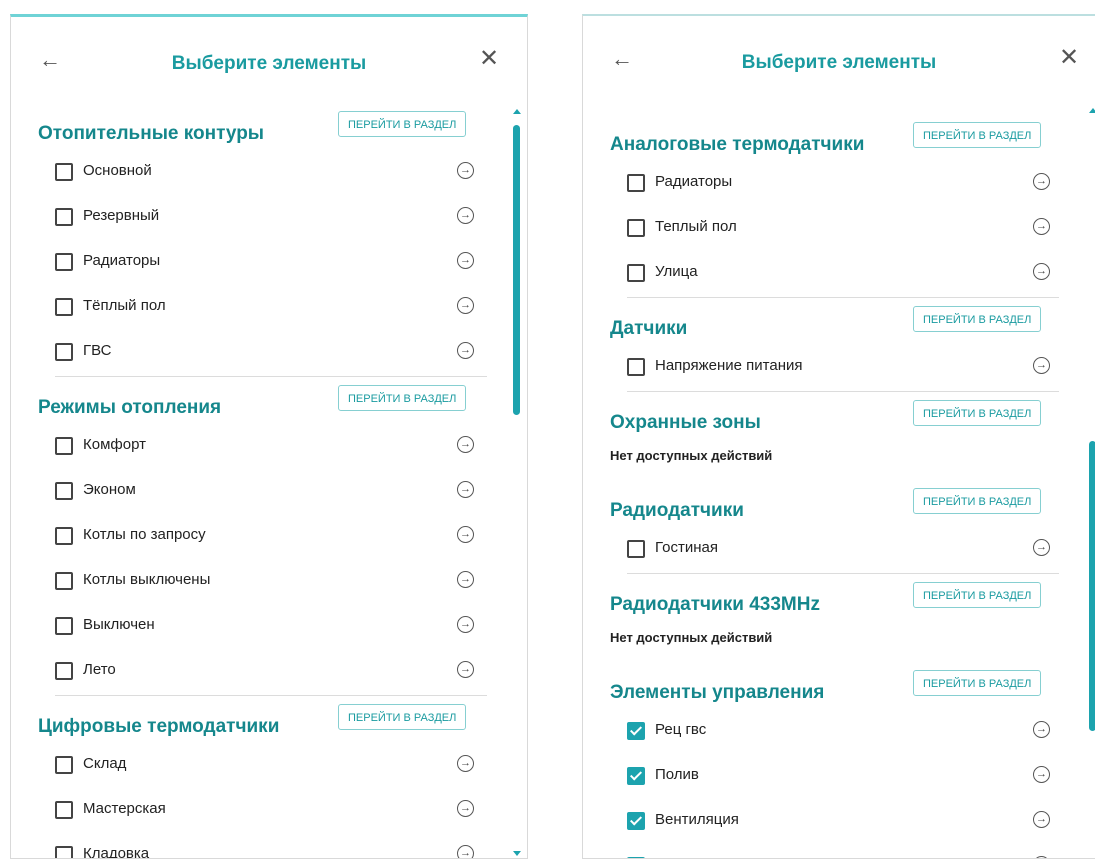  What do you see at coordinates (839, 530) in the screenshot?
I see `section: Радиодатчики ПЕРЕЙТИ В РАЗДЕЛ Гостиная →` at bounding box center [839, 530].